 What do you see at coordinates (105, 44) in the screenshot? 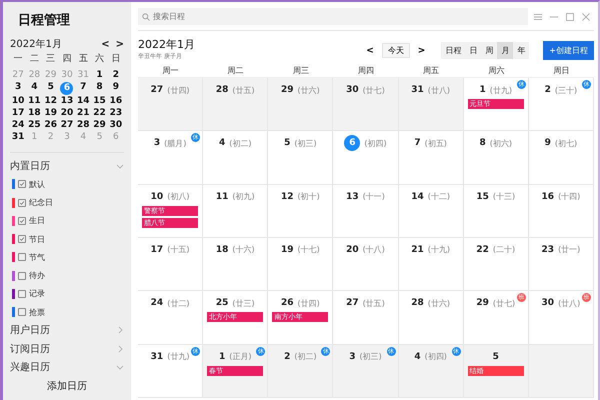
I see `previous-month-button: <` at bounding box center [105, 44].